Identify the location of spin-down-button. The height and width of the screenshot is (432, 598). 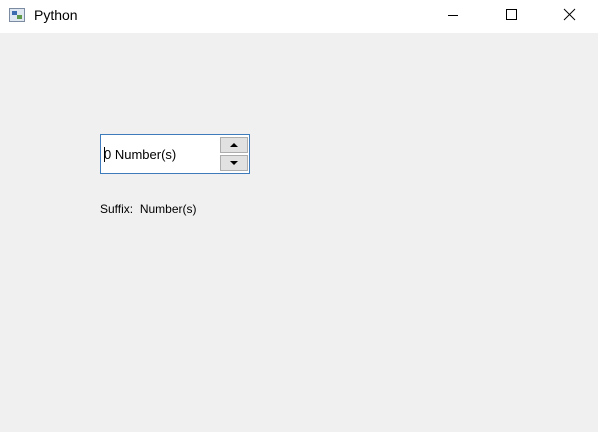
(234, 163).